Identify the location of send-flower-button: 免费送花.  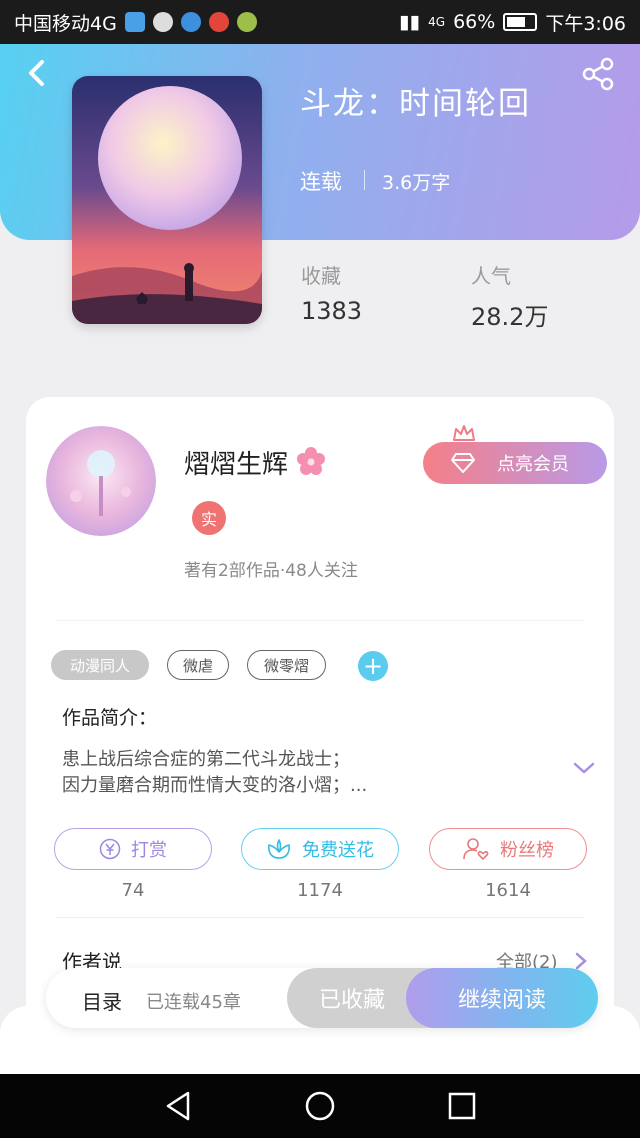
(320, 849).